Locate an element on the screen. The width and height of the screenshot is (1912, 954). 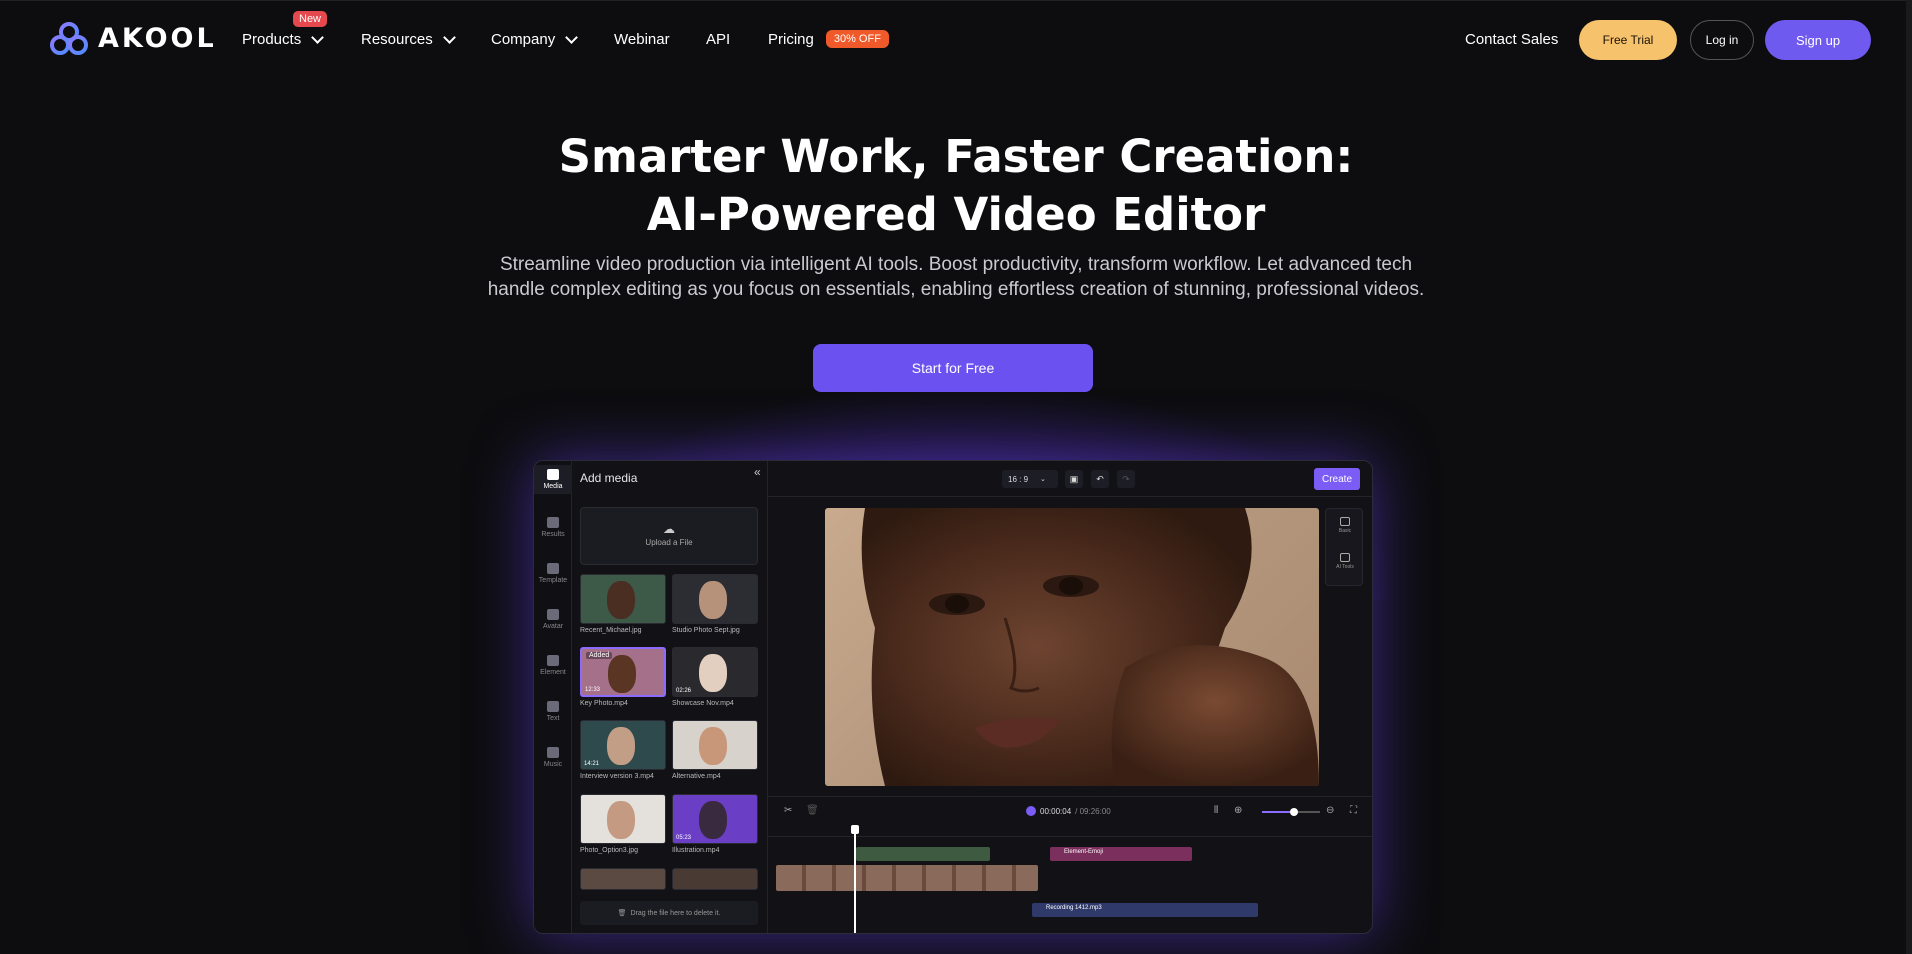
playhead-handle is located at coordinates (855, 829).